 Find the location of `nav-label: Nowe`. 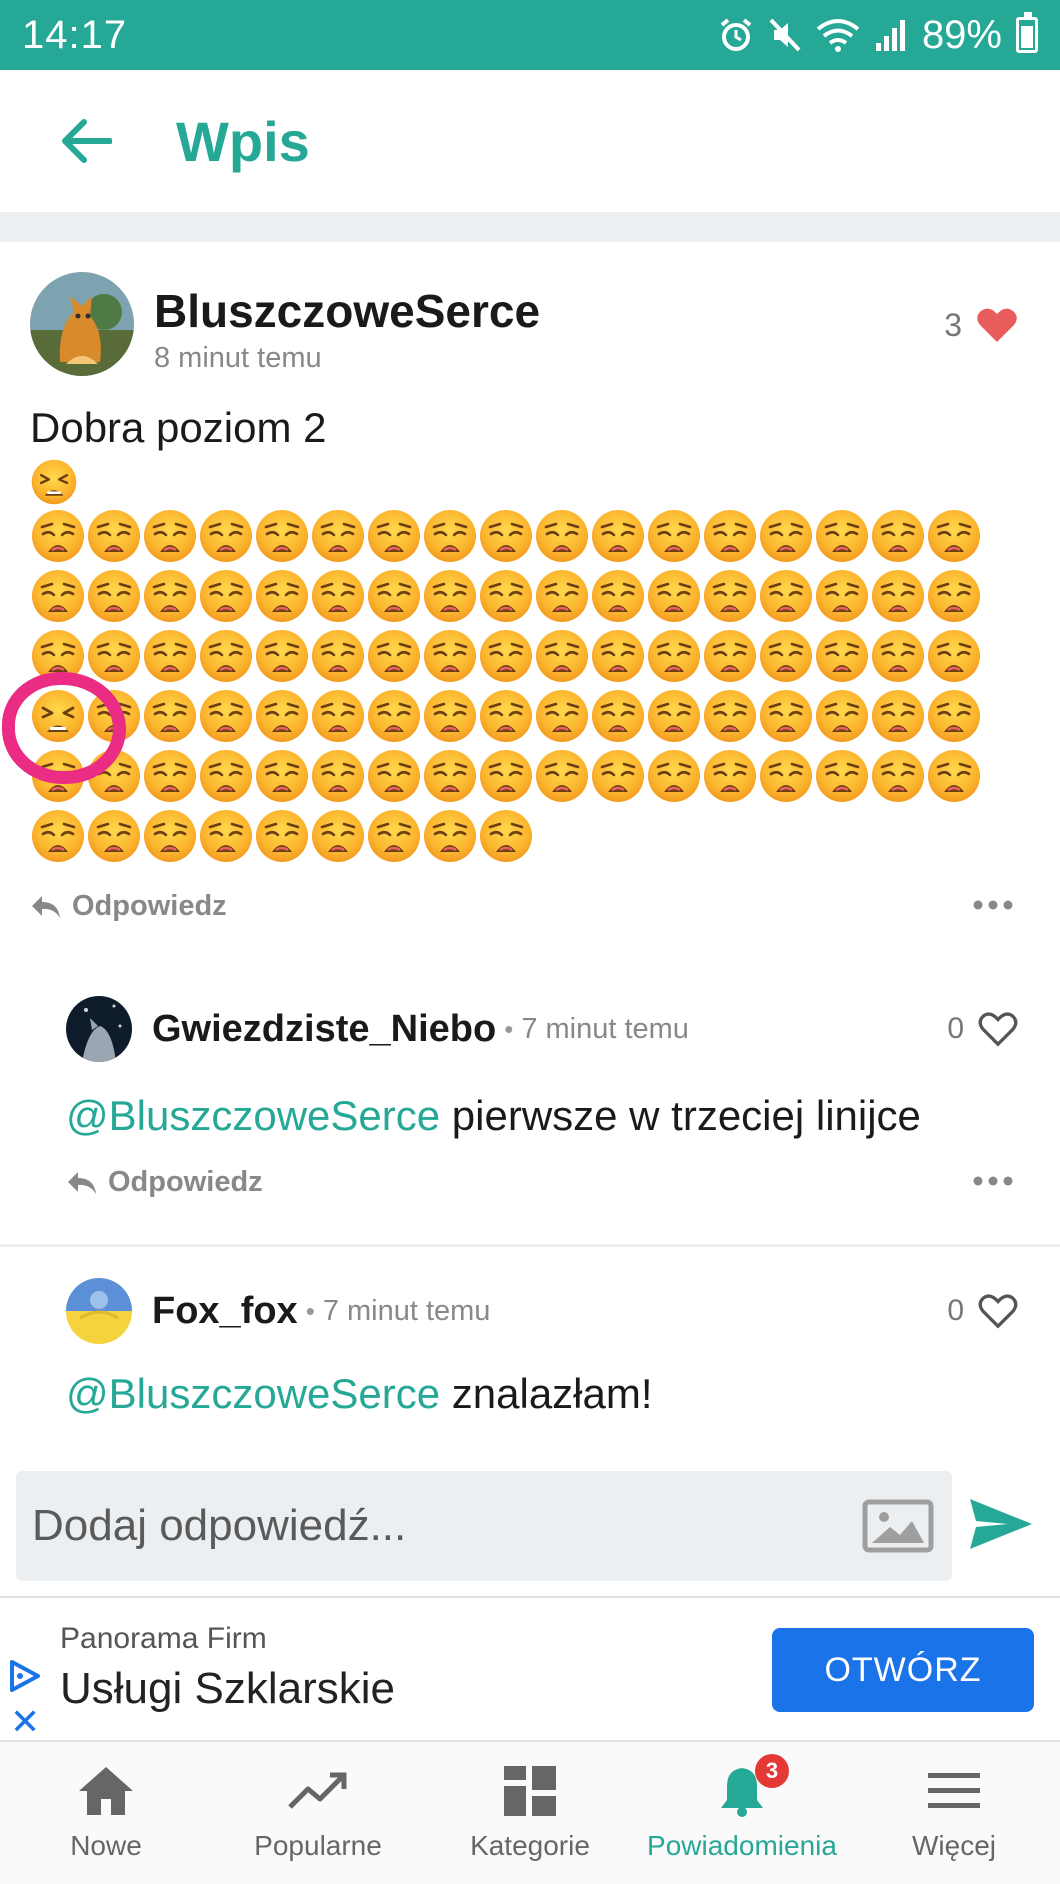

nav-label: Nowe is located at coordinates (106, 1845).